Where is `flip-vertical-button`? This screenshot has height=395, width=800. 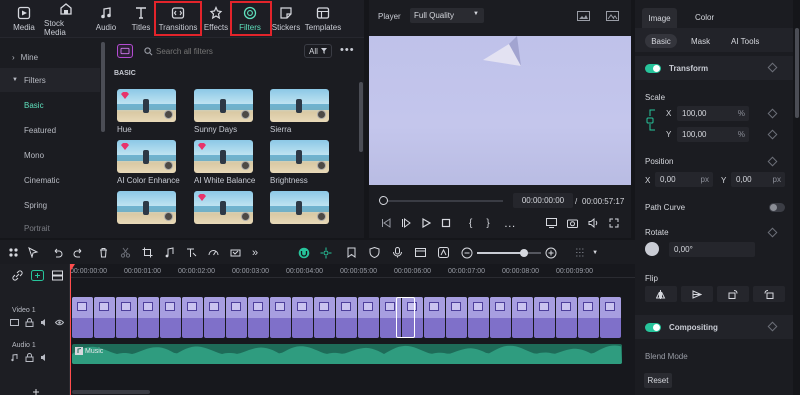 flip-vertical-button is located at coordinates (697, 294).